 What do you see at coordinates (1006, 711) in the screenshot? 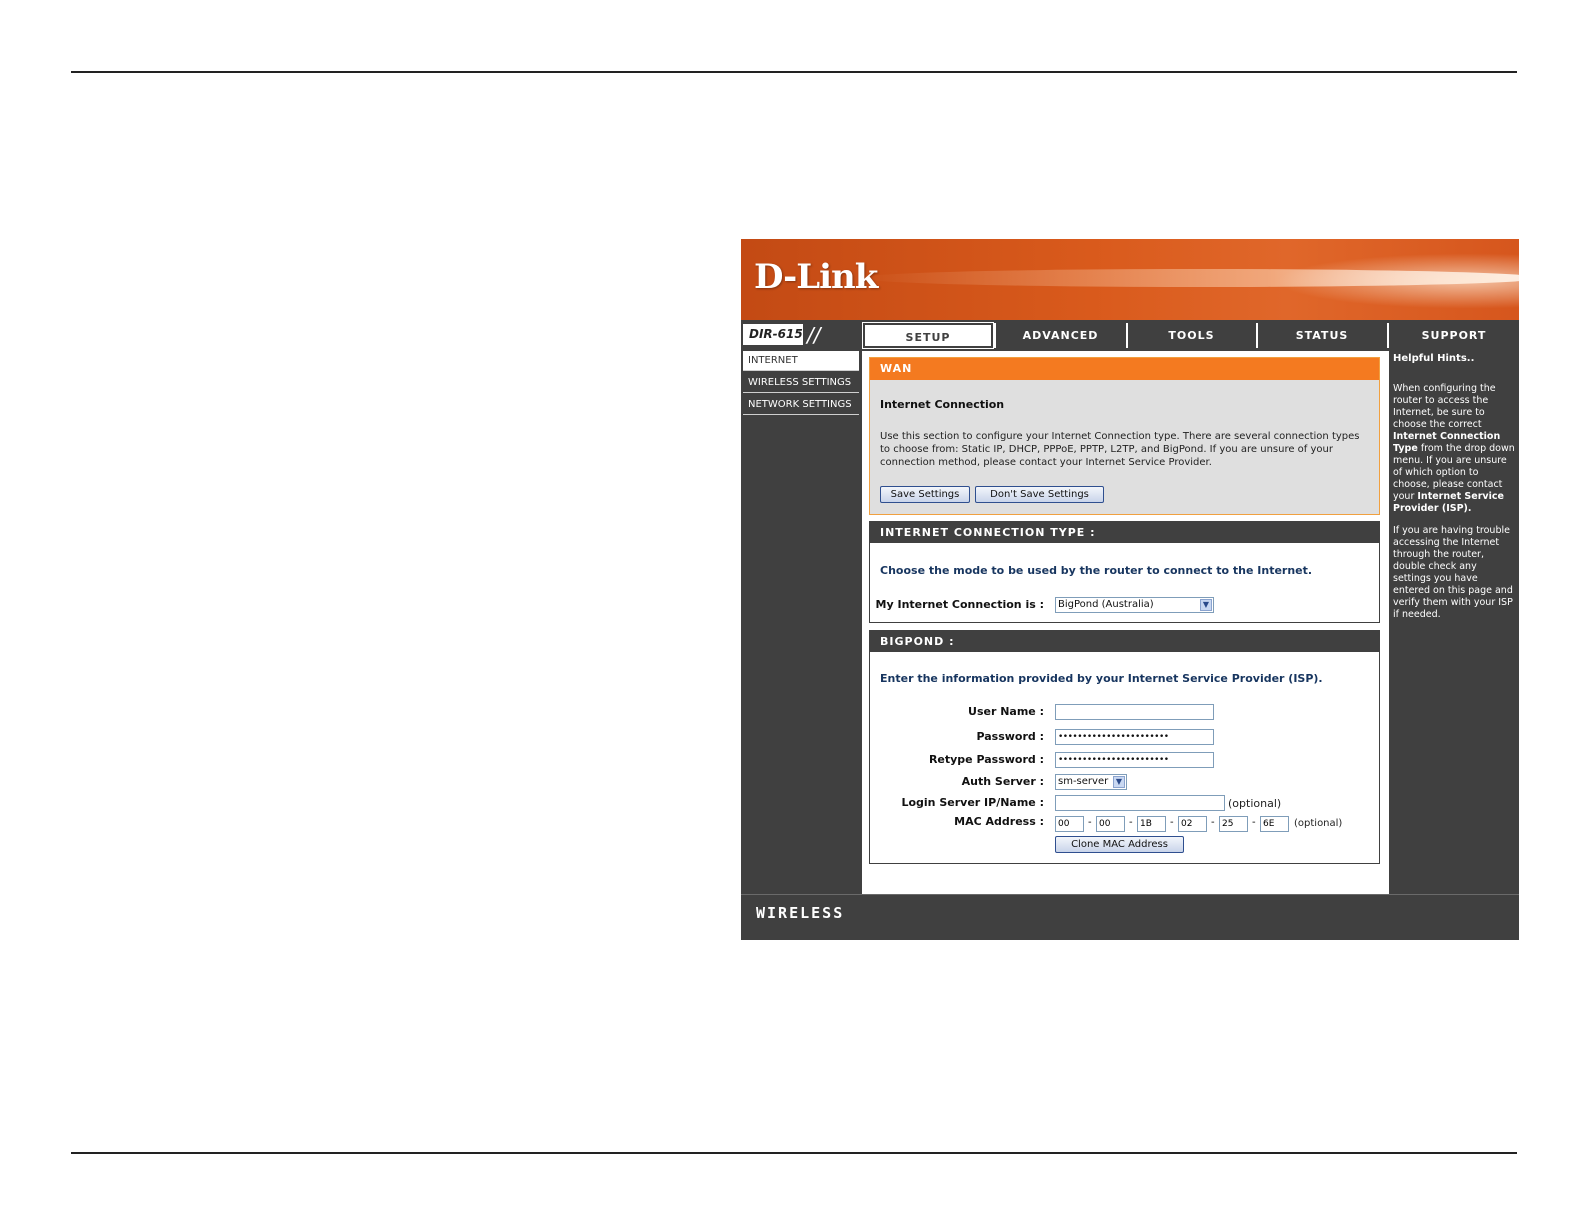
I see `username-label: User Name :` at bounding box center [1006, 711].